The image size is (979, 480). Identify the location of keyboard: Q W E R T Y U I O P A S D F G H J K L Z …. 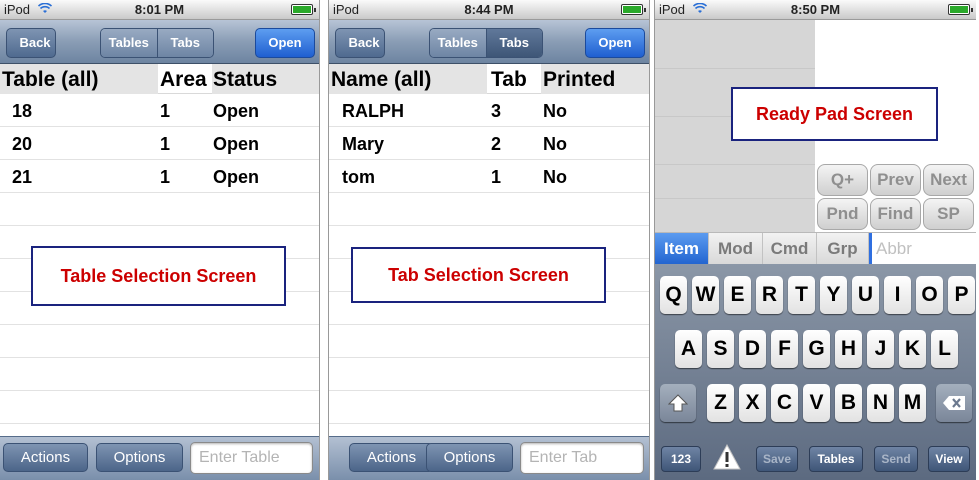
(815, 372).